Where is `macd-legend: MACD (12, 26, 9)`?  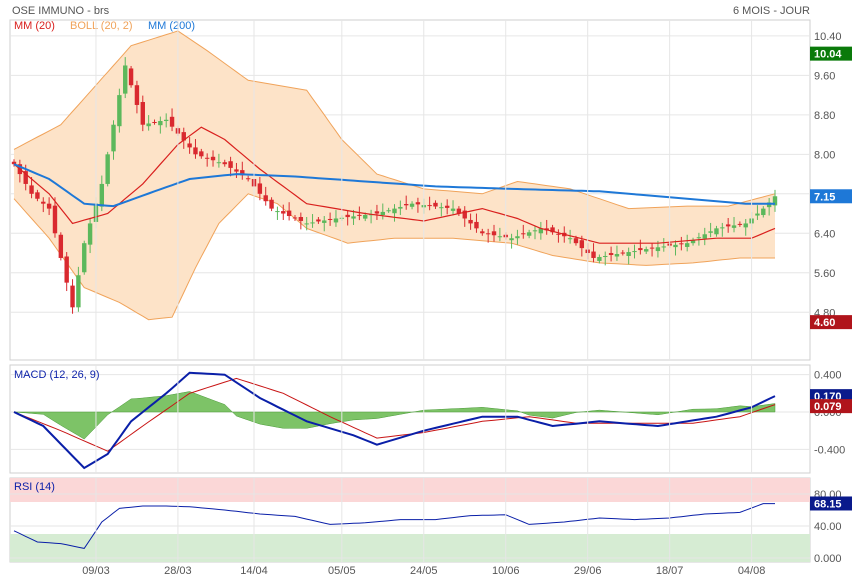
macd-legend: MACD (12, 26, 9) is located at coordinates (57, 375).